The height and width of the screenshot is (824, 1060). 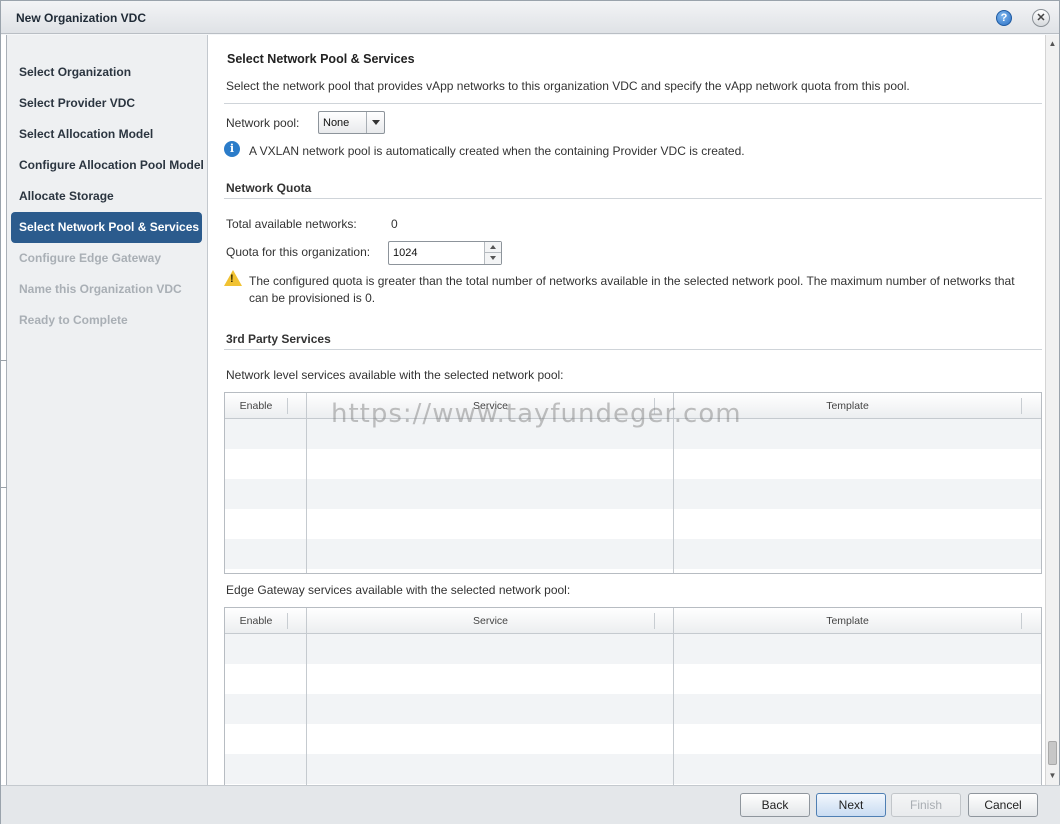 What do you see at coordinates (278, 339) in the screenshot?
I see `third-party-services-title: 3rd Party Services` at bounding box center [278, 339].